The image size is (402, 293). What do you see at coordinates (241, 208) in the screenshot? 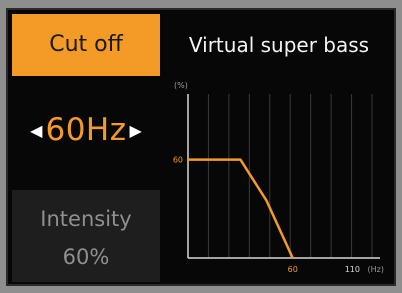
I see `cutoff-curve-line` at bounding box center [241, 208].